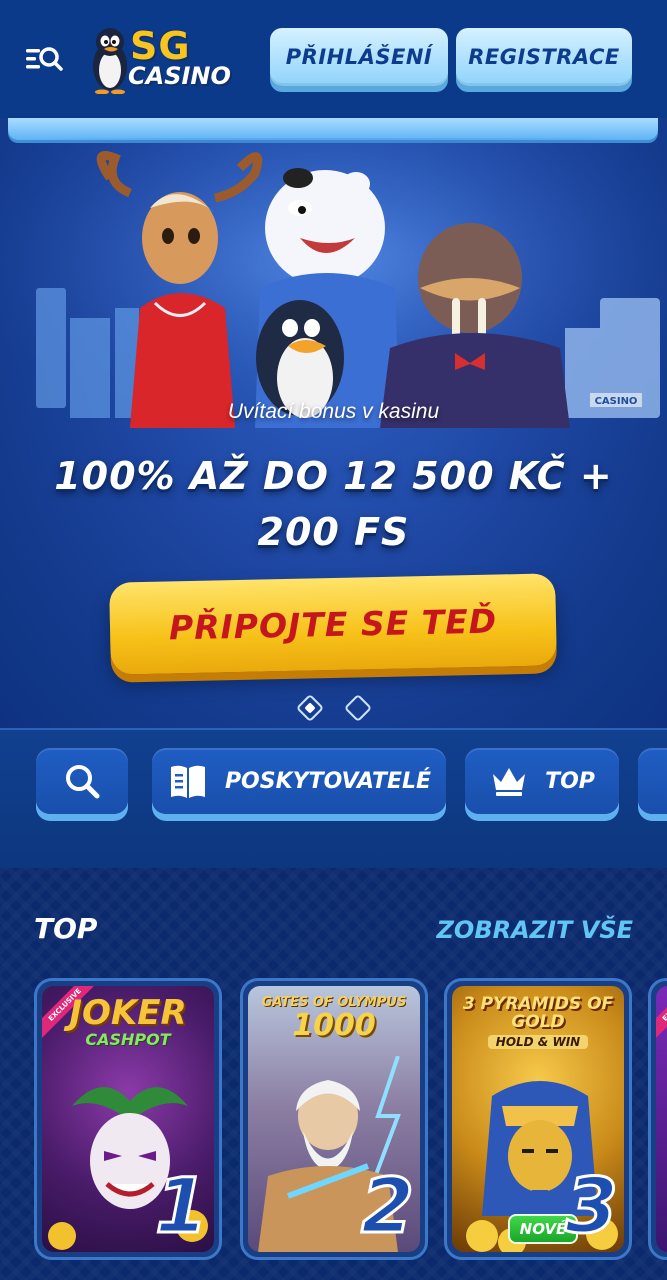  I want to click on game-title: 3 PYRAMIDS OF GOLD HOLD & WIN, so click(538, 1022).